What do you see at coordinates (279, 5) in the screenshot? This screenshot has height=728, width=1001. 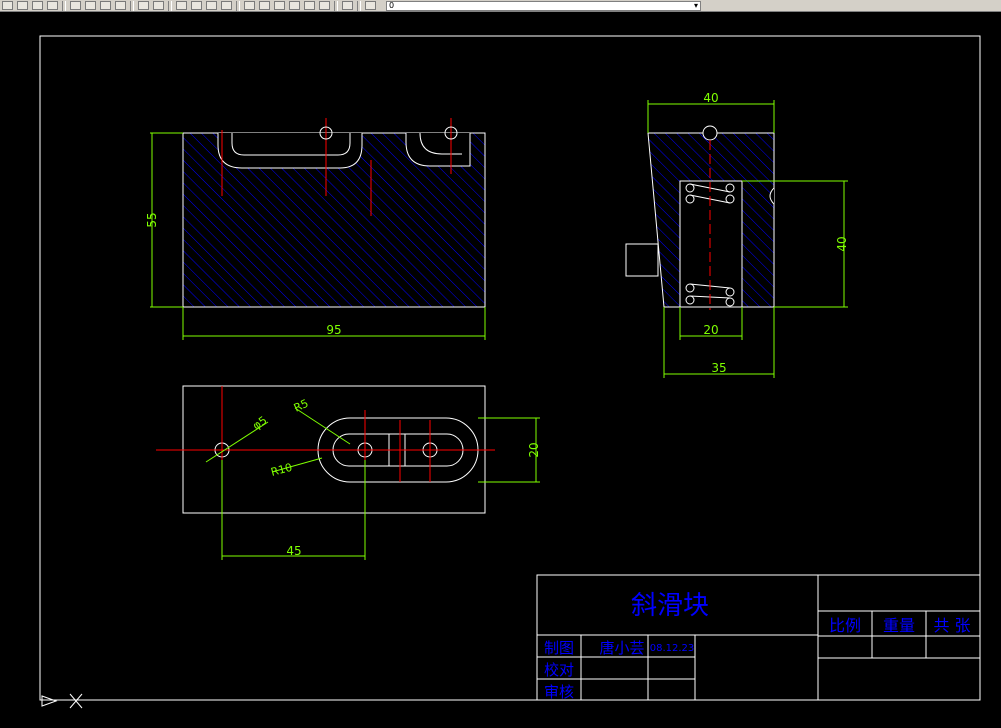 I see `toolpalettes-icon` at bounding box center [279, 5].